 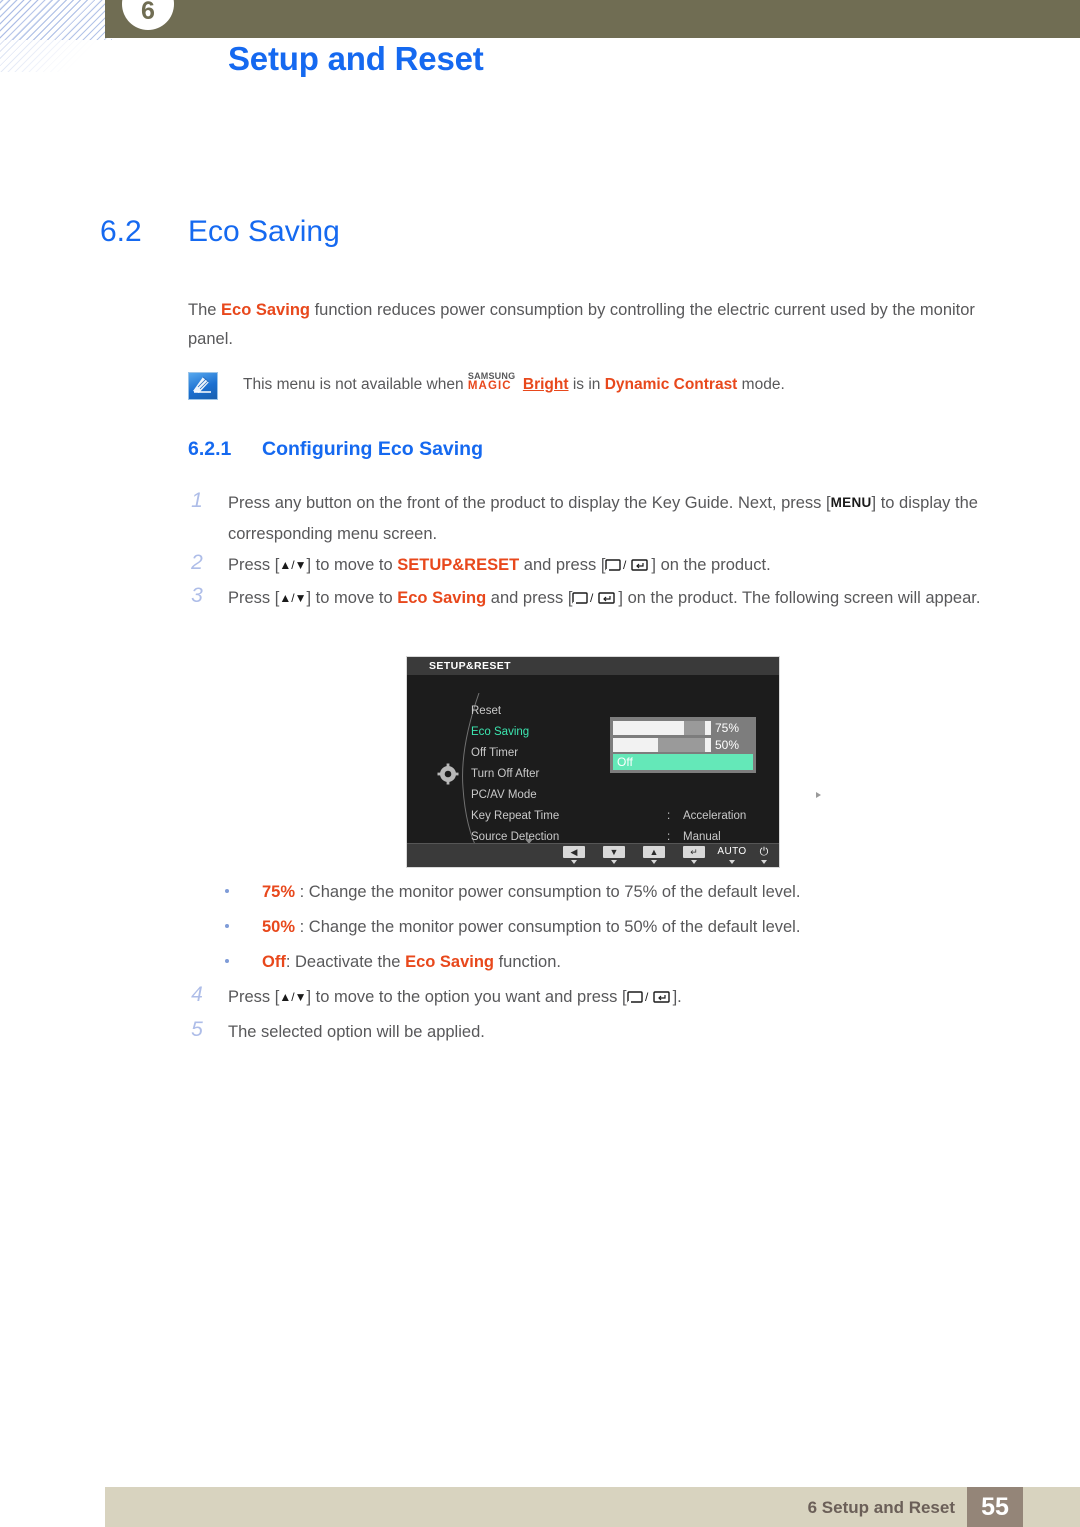 What do you see at coordinates (350, 962) in the screenshot?
I see `bullet-off-text-a: Deactivate the` at bounding box center [350, 962].